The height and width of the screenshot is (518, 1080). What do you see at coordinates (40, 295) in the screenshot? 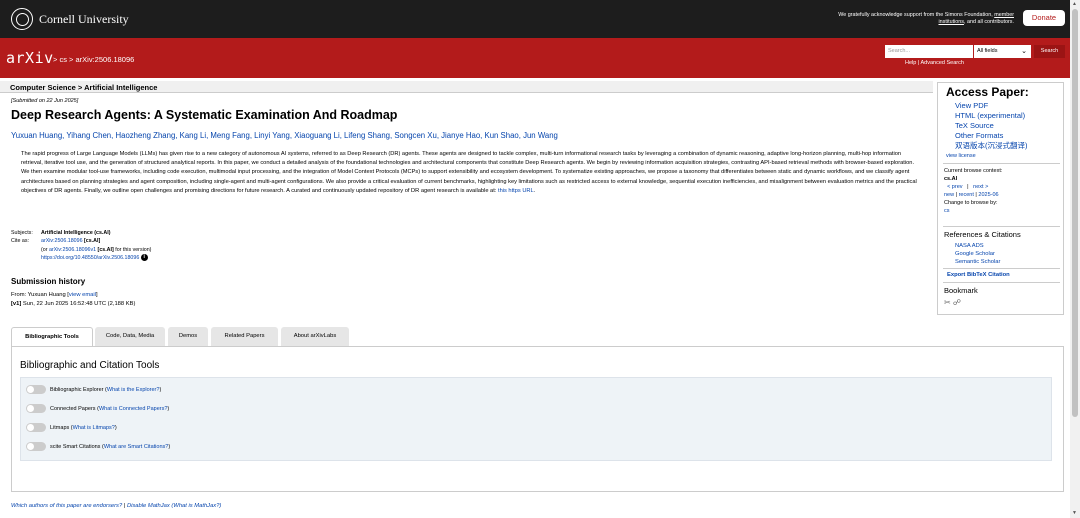
I see `history-from: From: Yuxuan Huang [` at bounding box center [40, 295].